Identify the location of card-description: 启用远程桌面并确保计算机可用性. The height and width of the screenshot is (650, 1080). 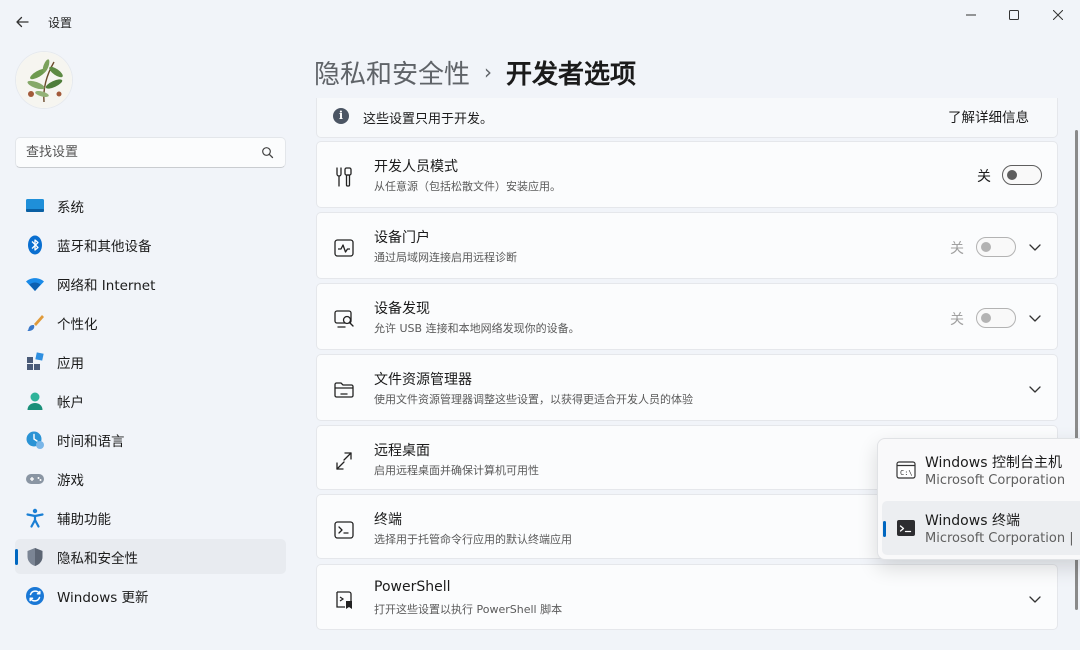
(456, 470).